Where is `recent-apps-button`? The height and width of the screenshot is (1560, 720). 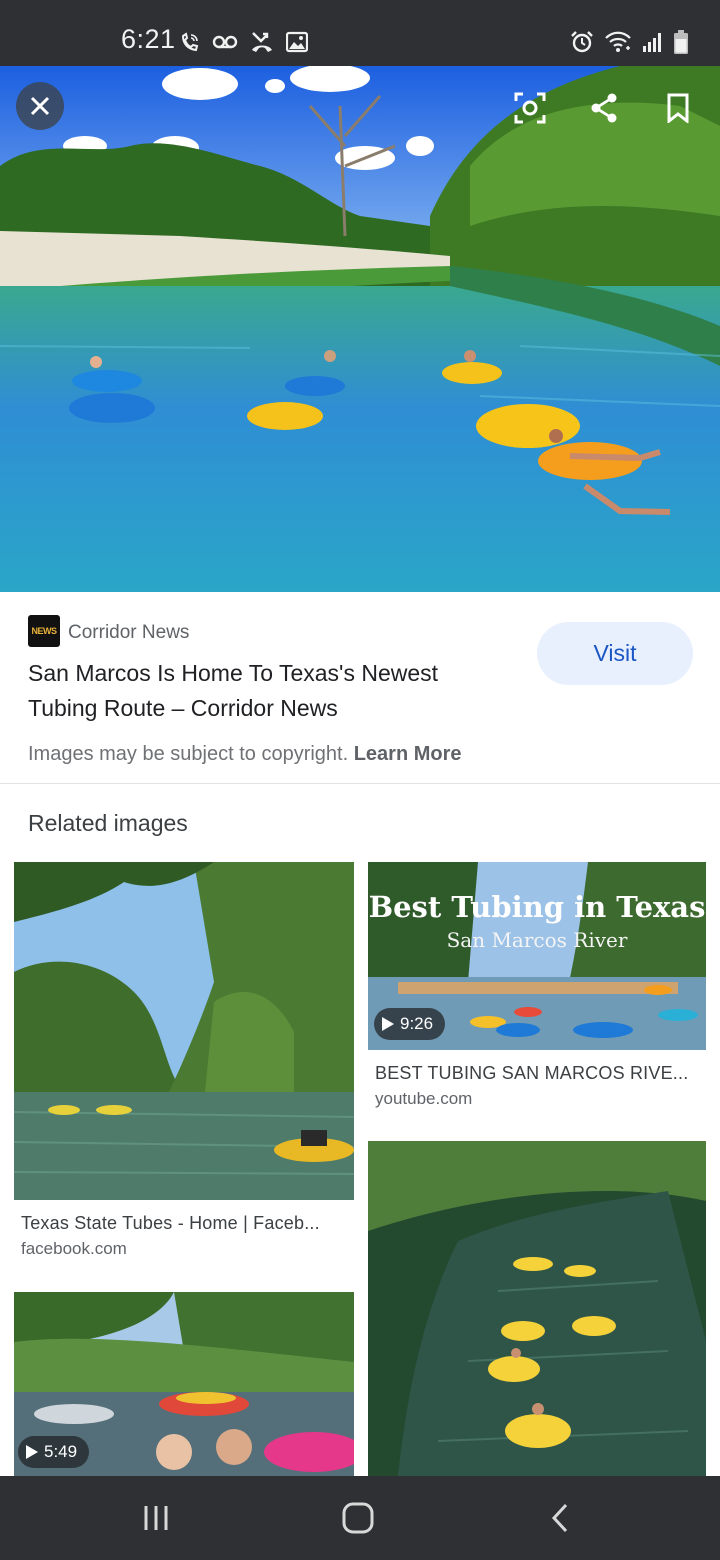
recent-apps-button is located at coordinates (156, 1518).